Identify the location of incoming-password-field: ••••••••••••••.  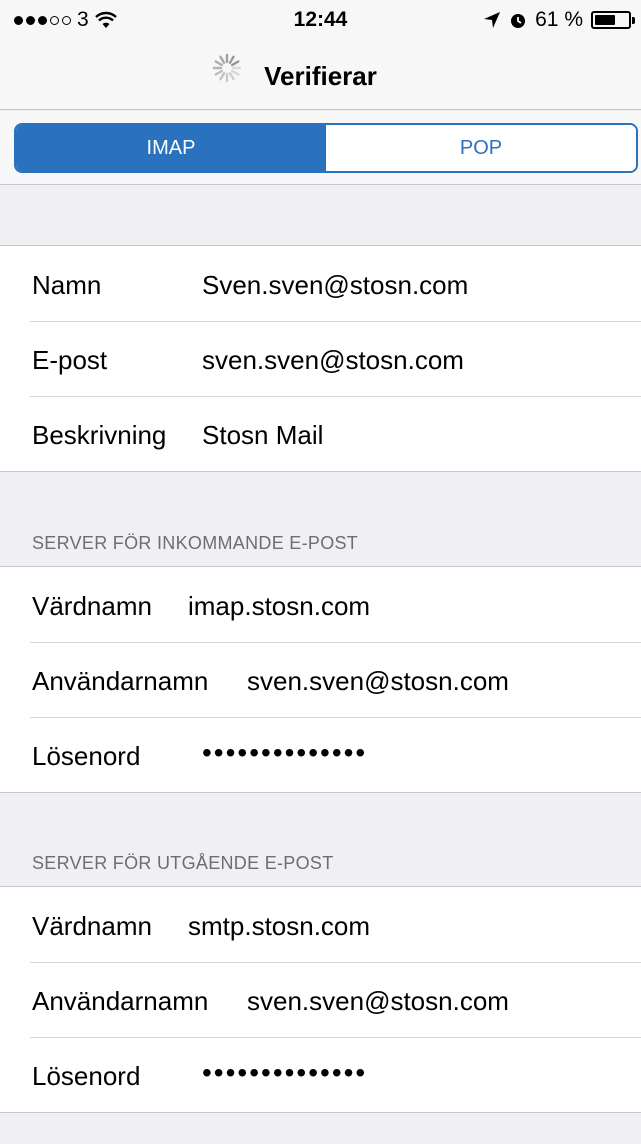
(284, 753).